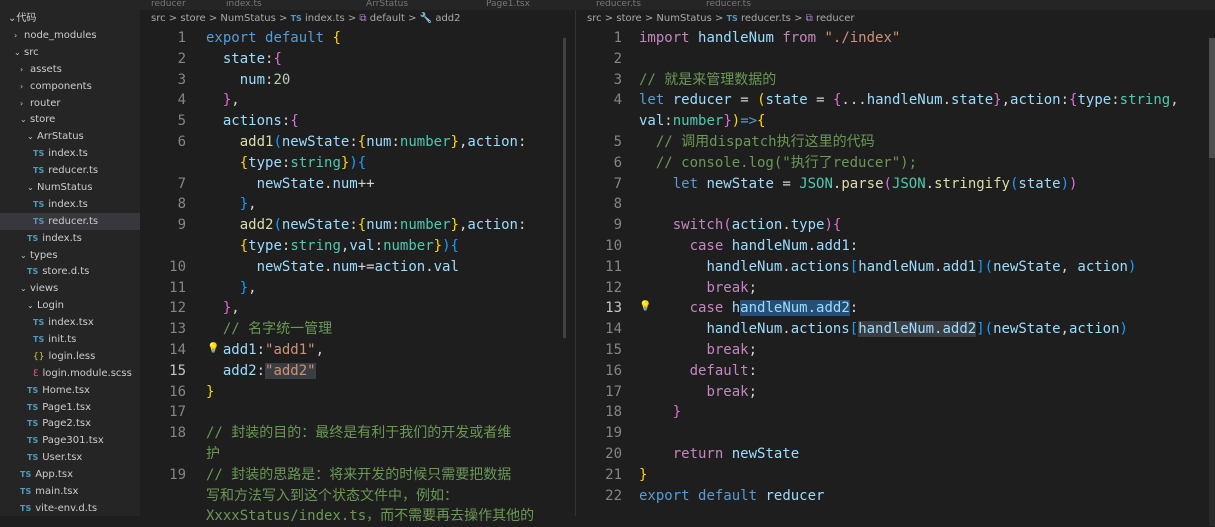 This screenshot has width=1215, height=527. What do you see at coordinates (70, 322) in the screenshot?
I see `tree-item: TS index.tsx` at bounding box center [70, 322].